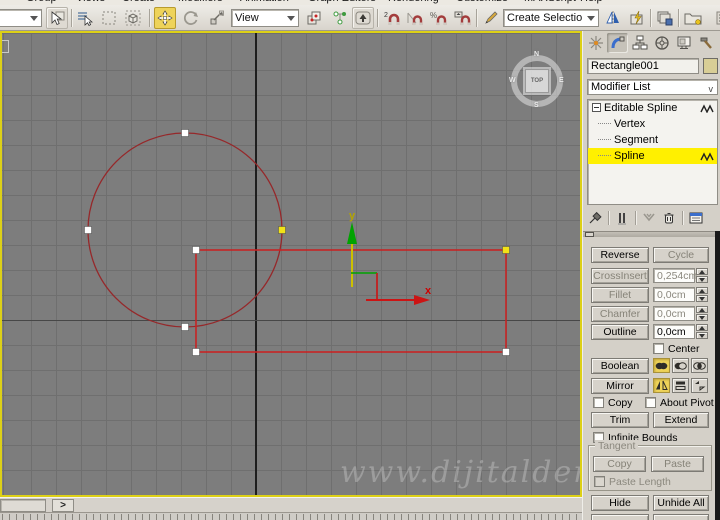 This screenshot has height=520, width=720. What do you see at coordinates (264, 2) in the screenshot?
I see `menu-animation: Animation` at bounding box center [264, 2].